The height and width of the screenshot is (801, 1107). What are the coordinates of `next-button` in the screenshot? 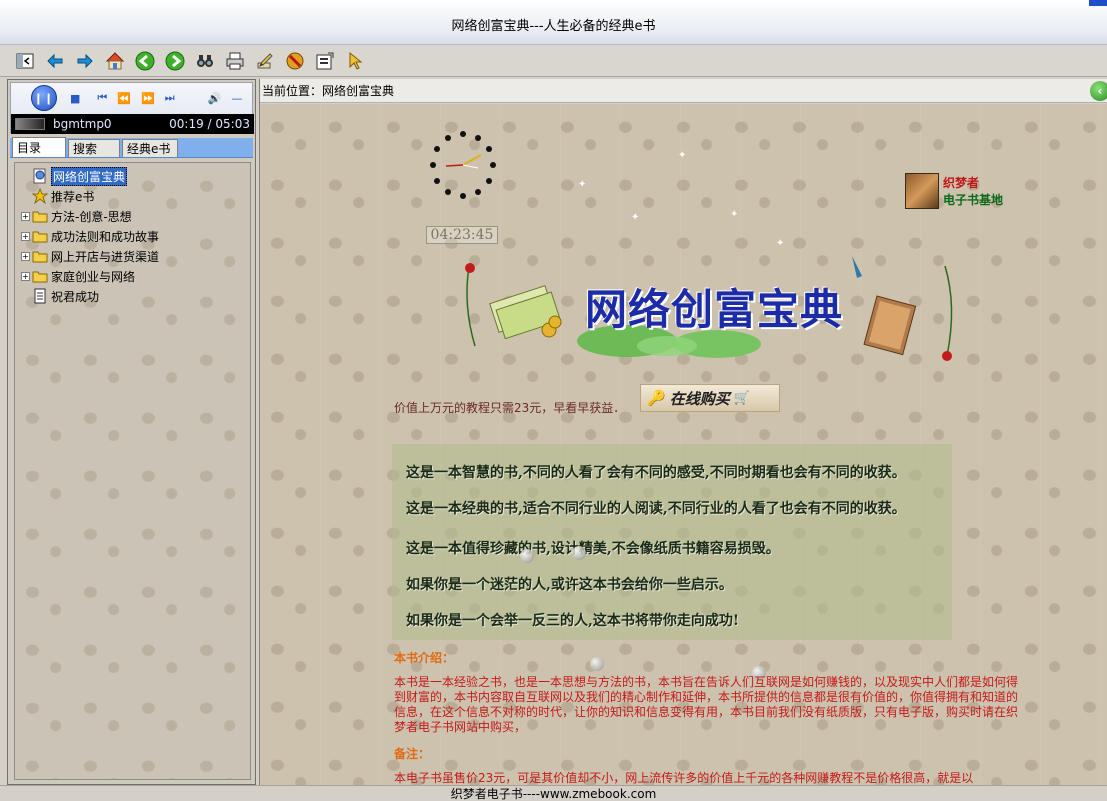 It's located at (175, 61).